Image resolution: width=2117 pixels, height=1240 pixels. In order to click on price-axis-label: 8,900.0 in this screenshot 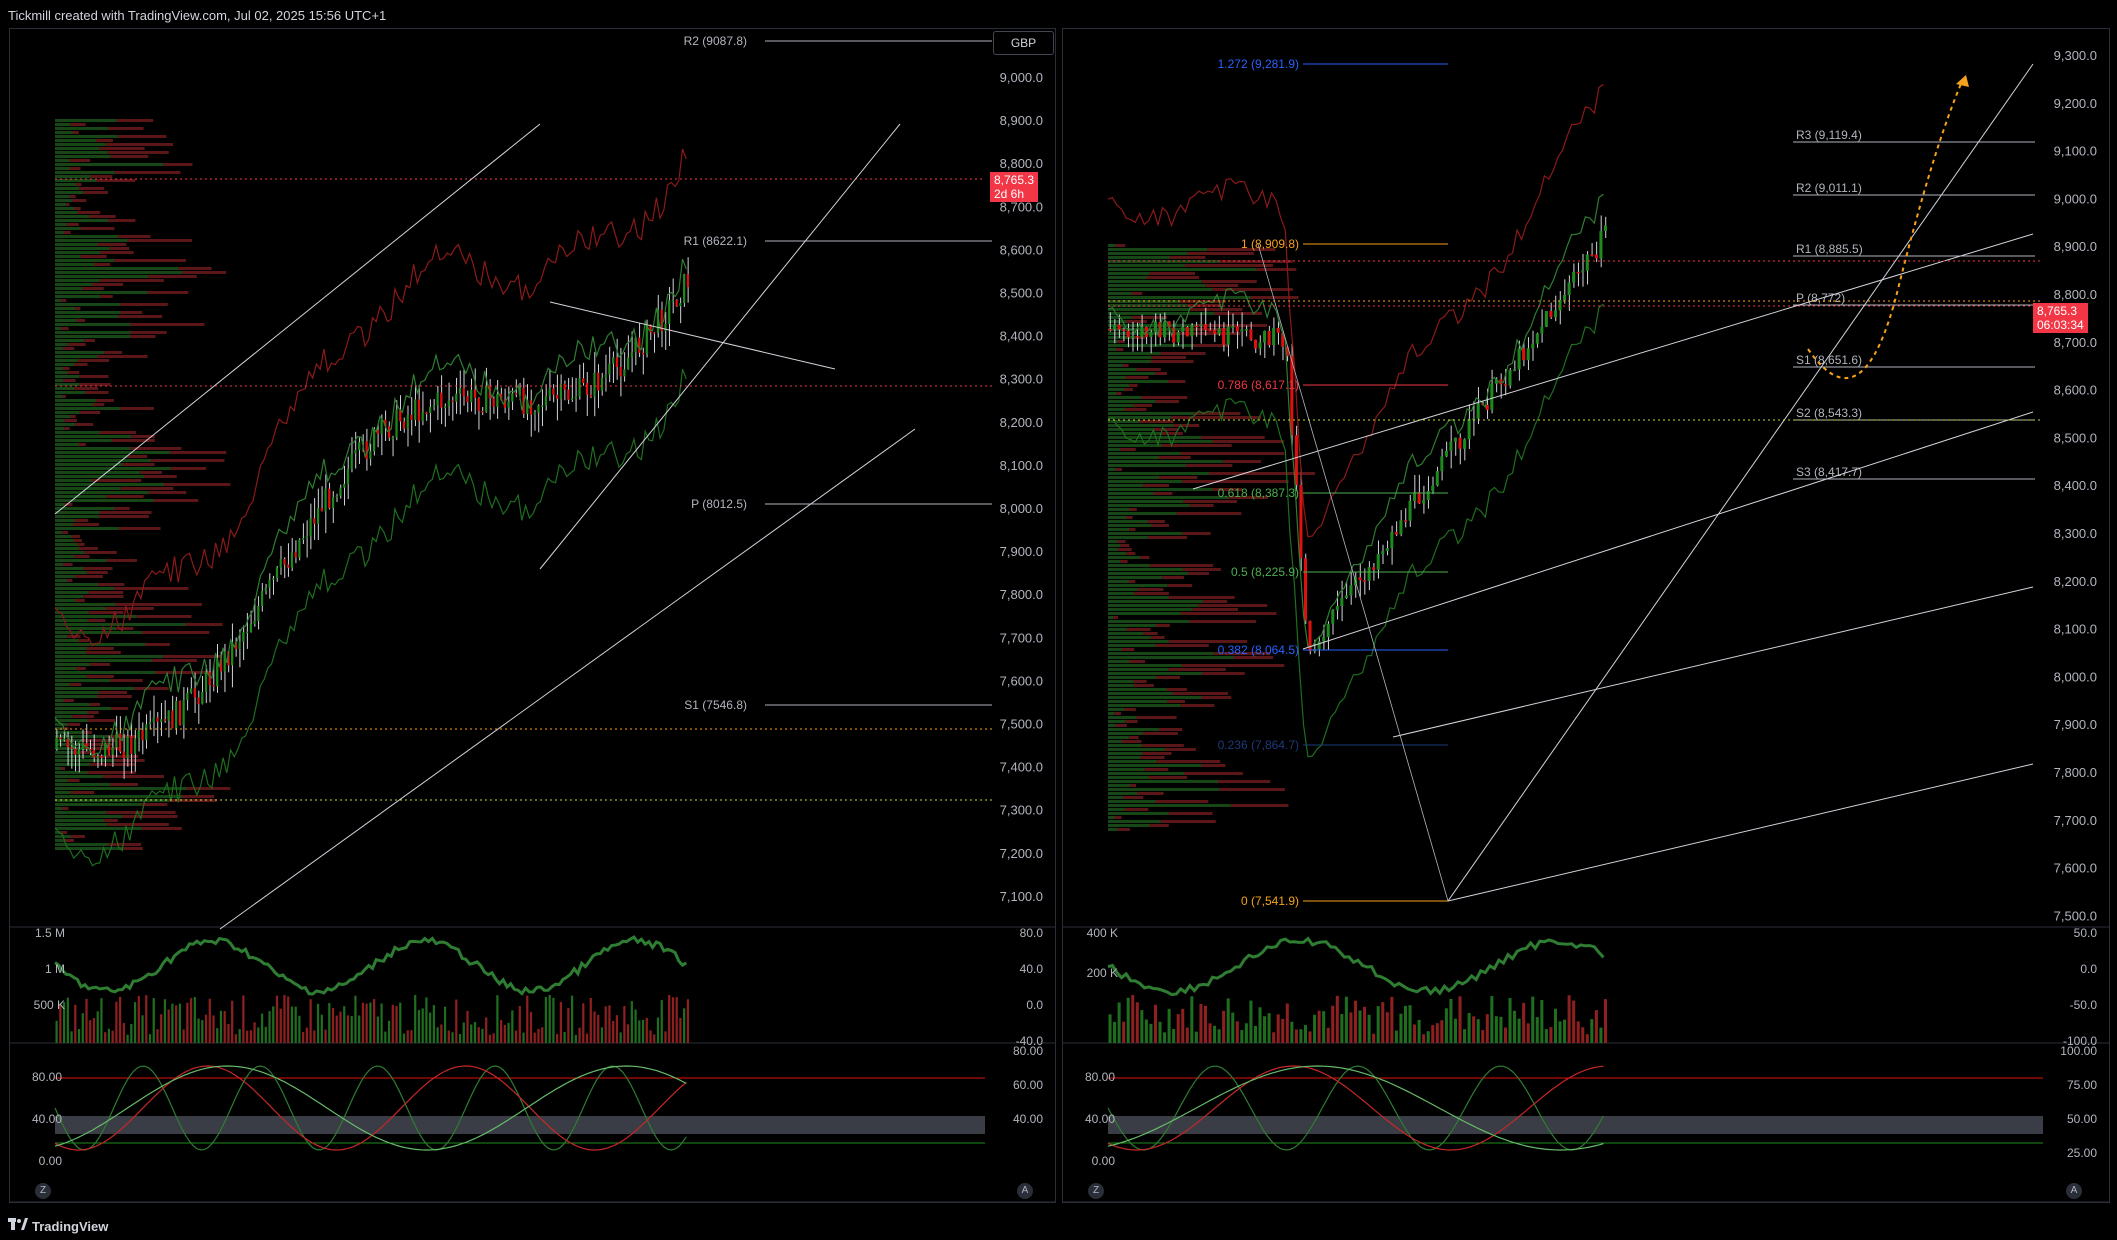, I will do `click(1021, 120)`.